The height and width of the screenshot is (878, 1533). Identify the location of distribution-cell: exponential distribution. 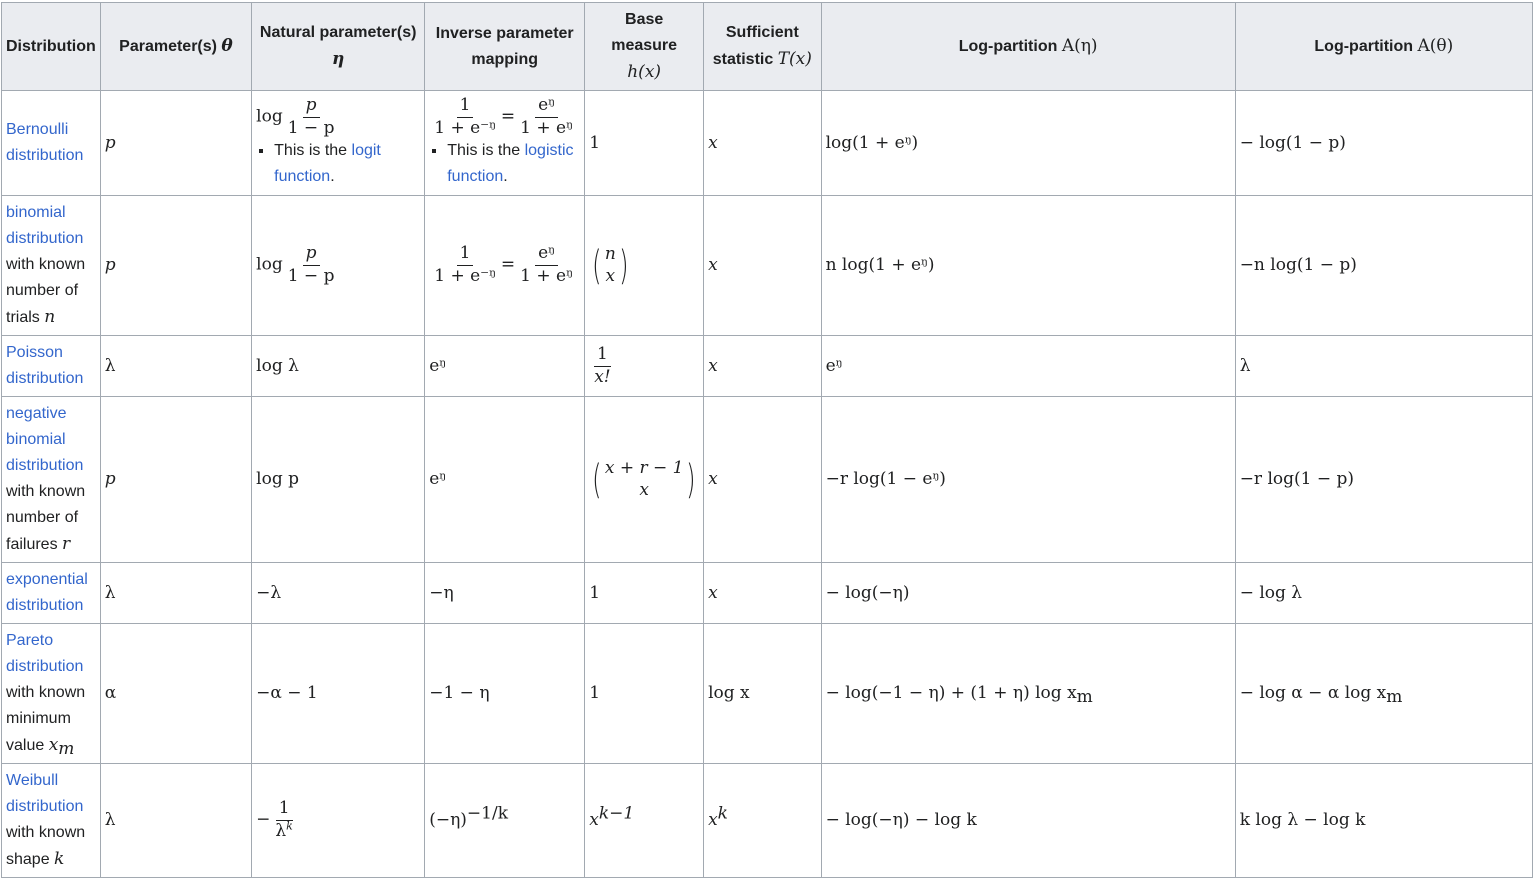
(51, 593).